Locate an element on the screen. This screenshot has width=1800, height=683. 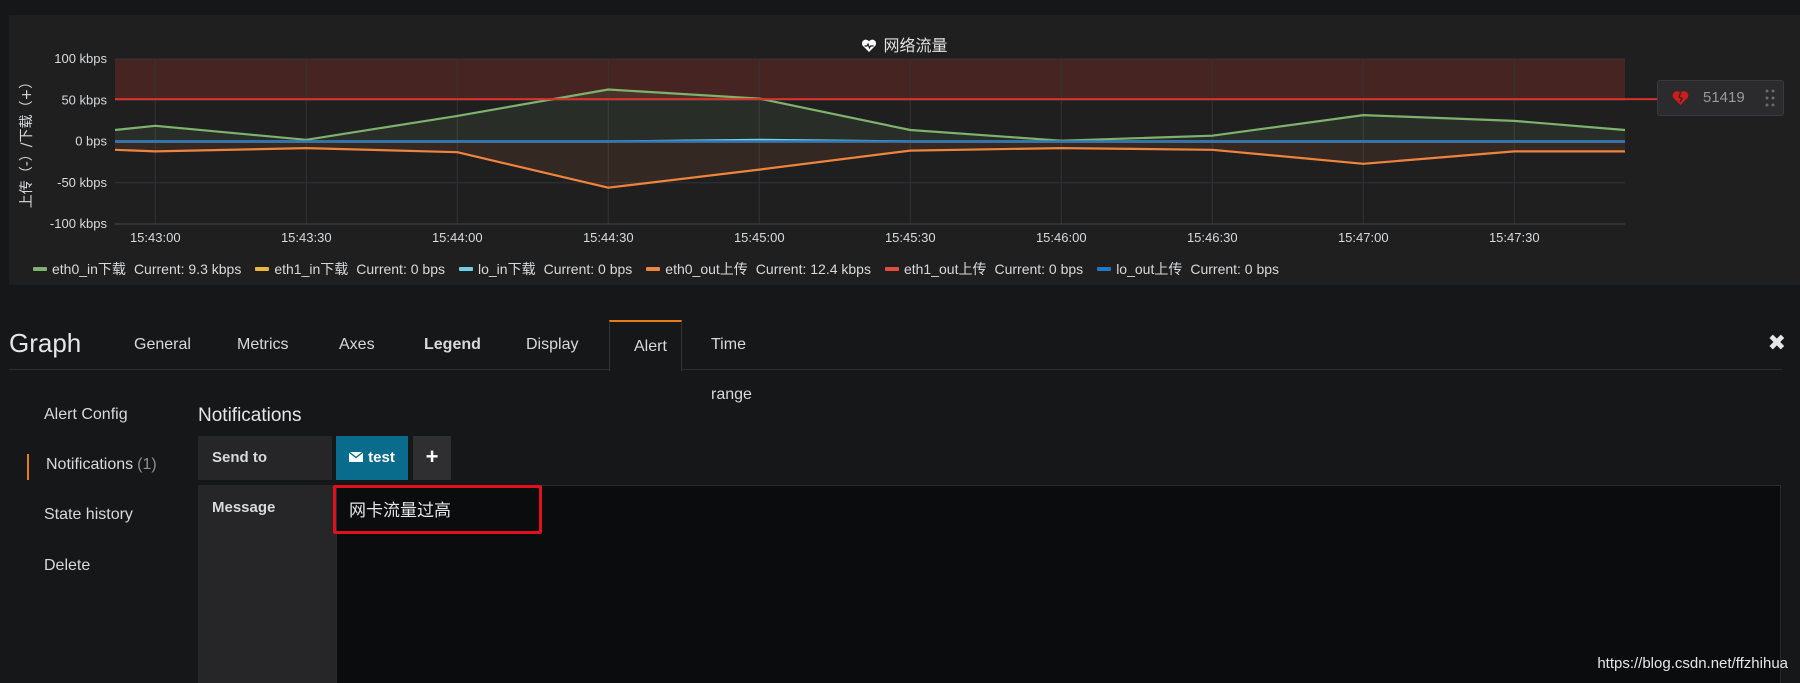
drag-handle-icon is located at coordinates (1770, 98).